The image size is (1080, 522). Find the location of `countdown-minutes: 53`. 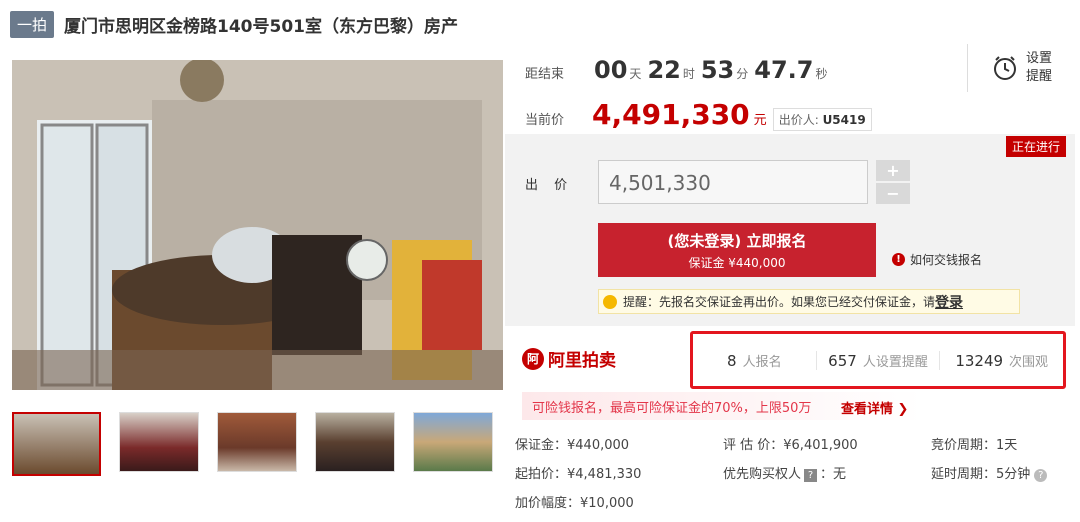

countdown-minutes: 53 is located at coordinates (717, 70).